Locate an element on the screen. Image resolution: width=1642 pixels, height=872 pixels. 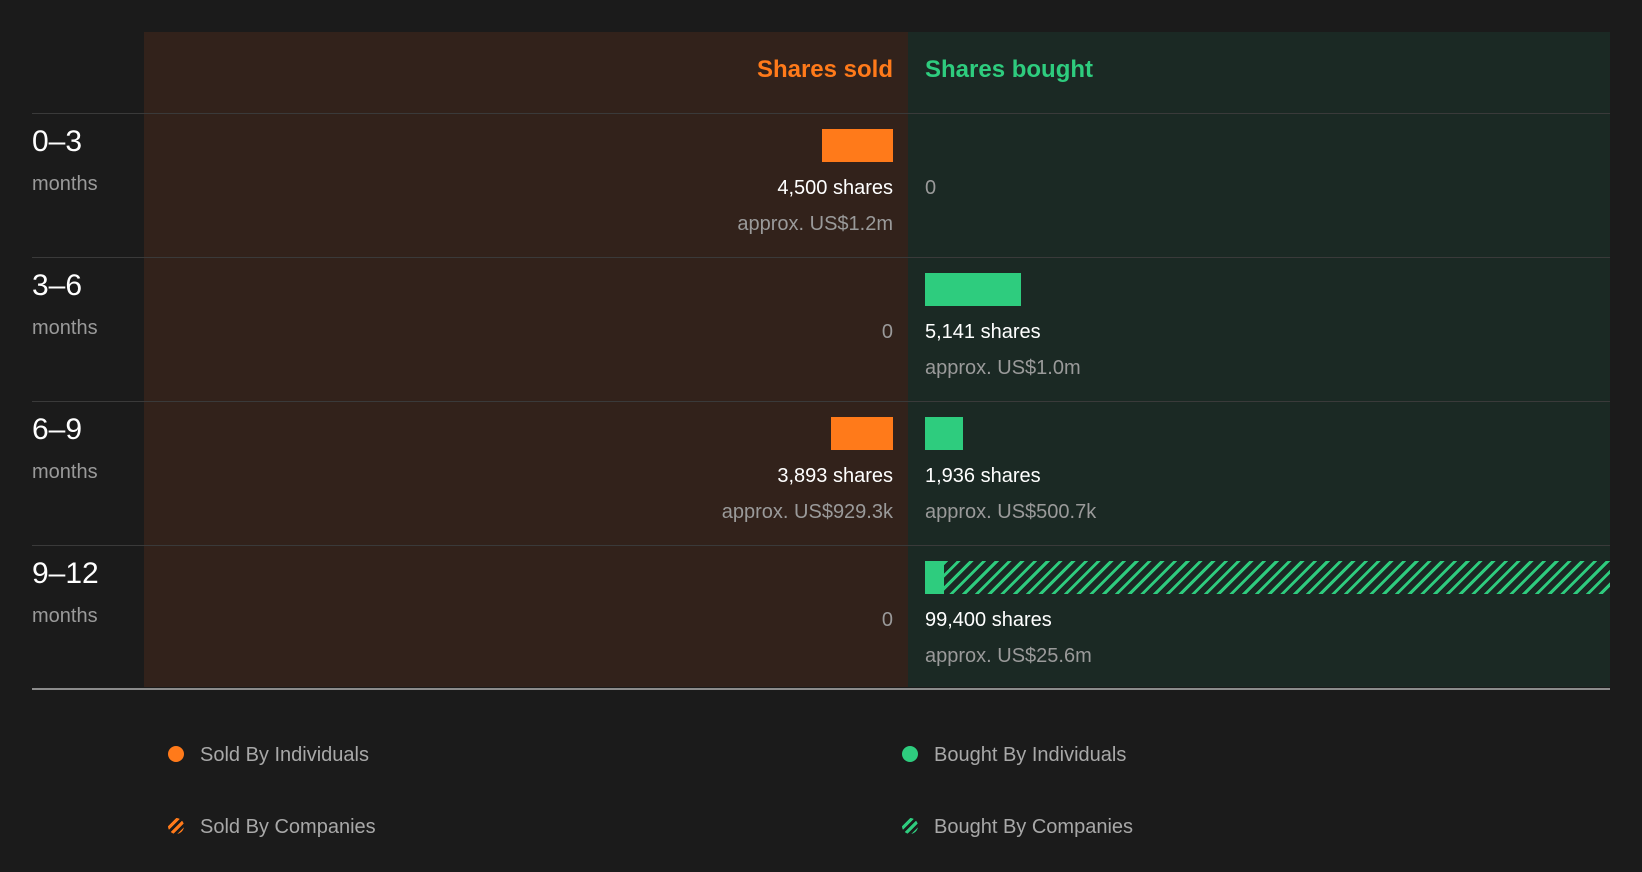
bought-shares-value: 5,141 shares is located at coordinates (983, 332).